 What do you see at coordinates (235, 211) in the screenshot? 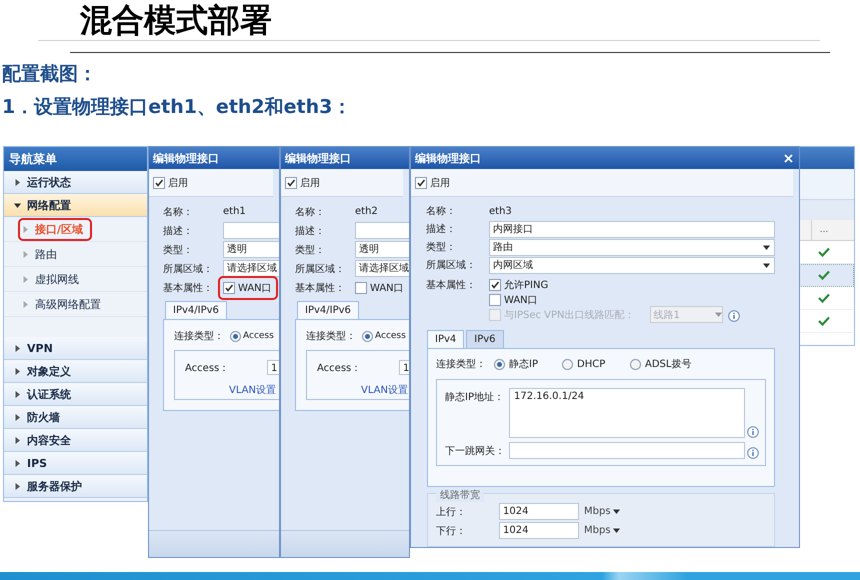
I see `field-value: eth1` at bounding box center [235, 211].